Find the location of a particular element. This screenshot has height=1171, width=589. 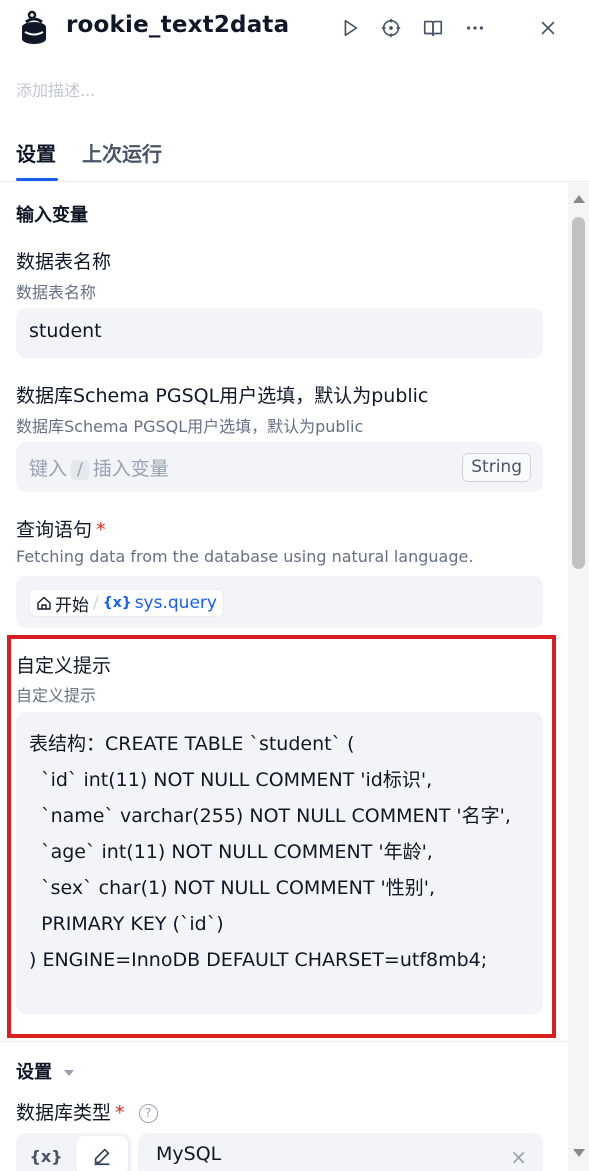

query-label-text: 查询语句 is located at coordinates (54, 530).